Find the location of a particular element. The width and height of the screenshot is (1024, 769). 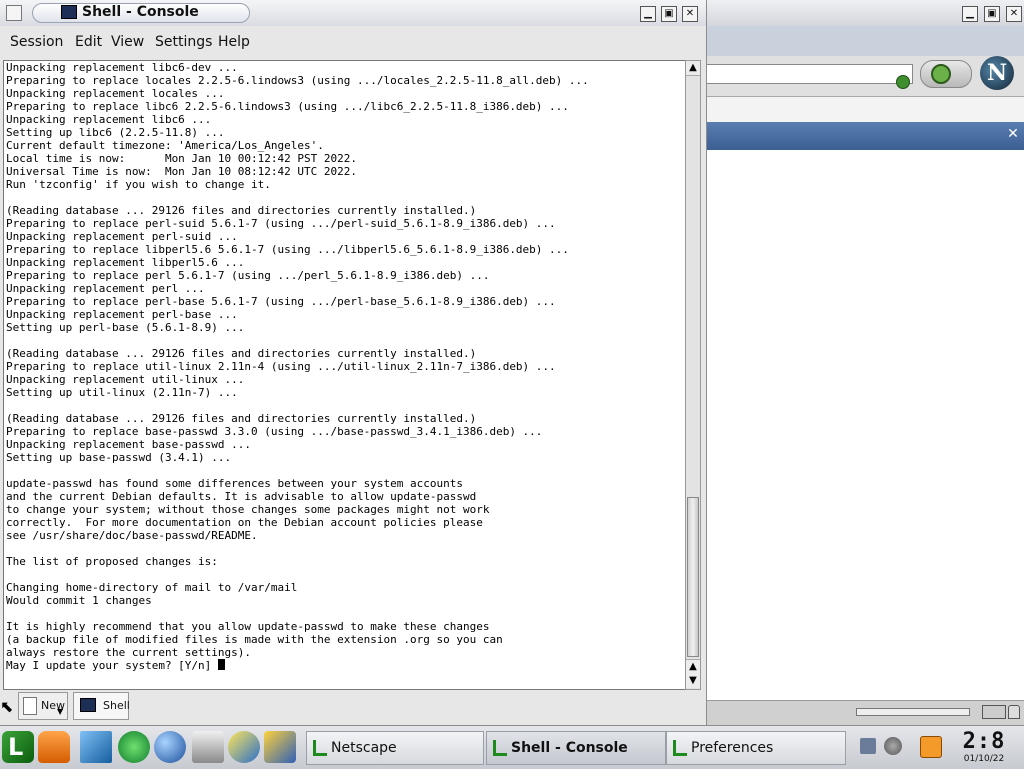

start-menu-button: L is located at coordinates (18, 747).